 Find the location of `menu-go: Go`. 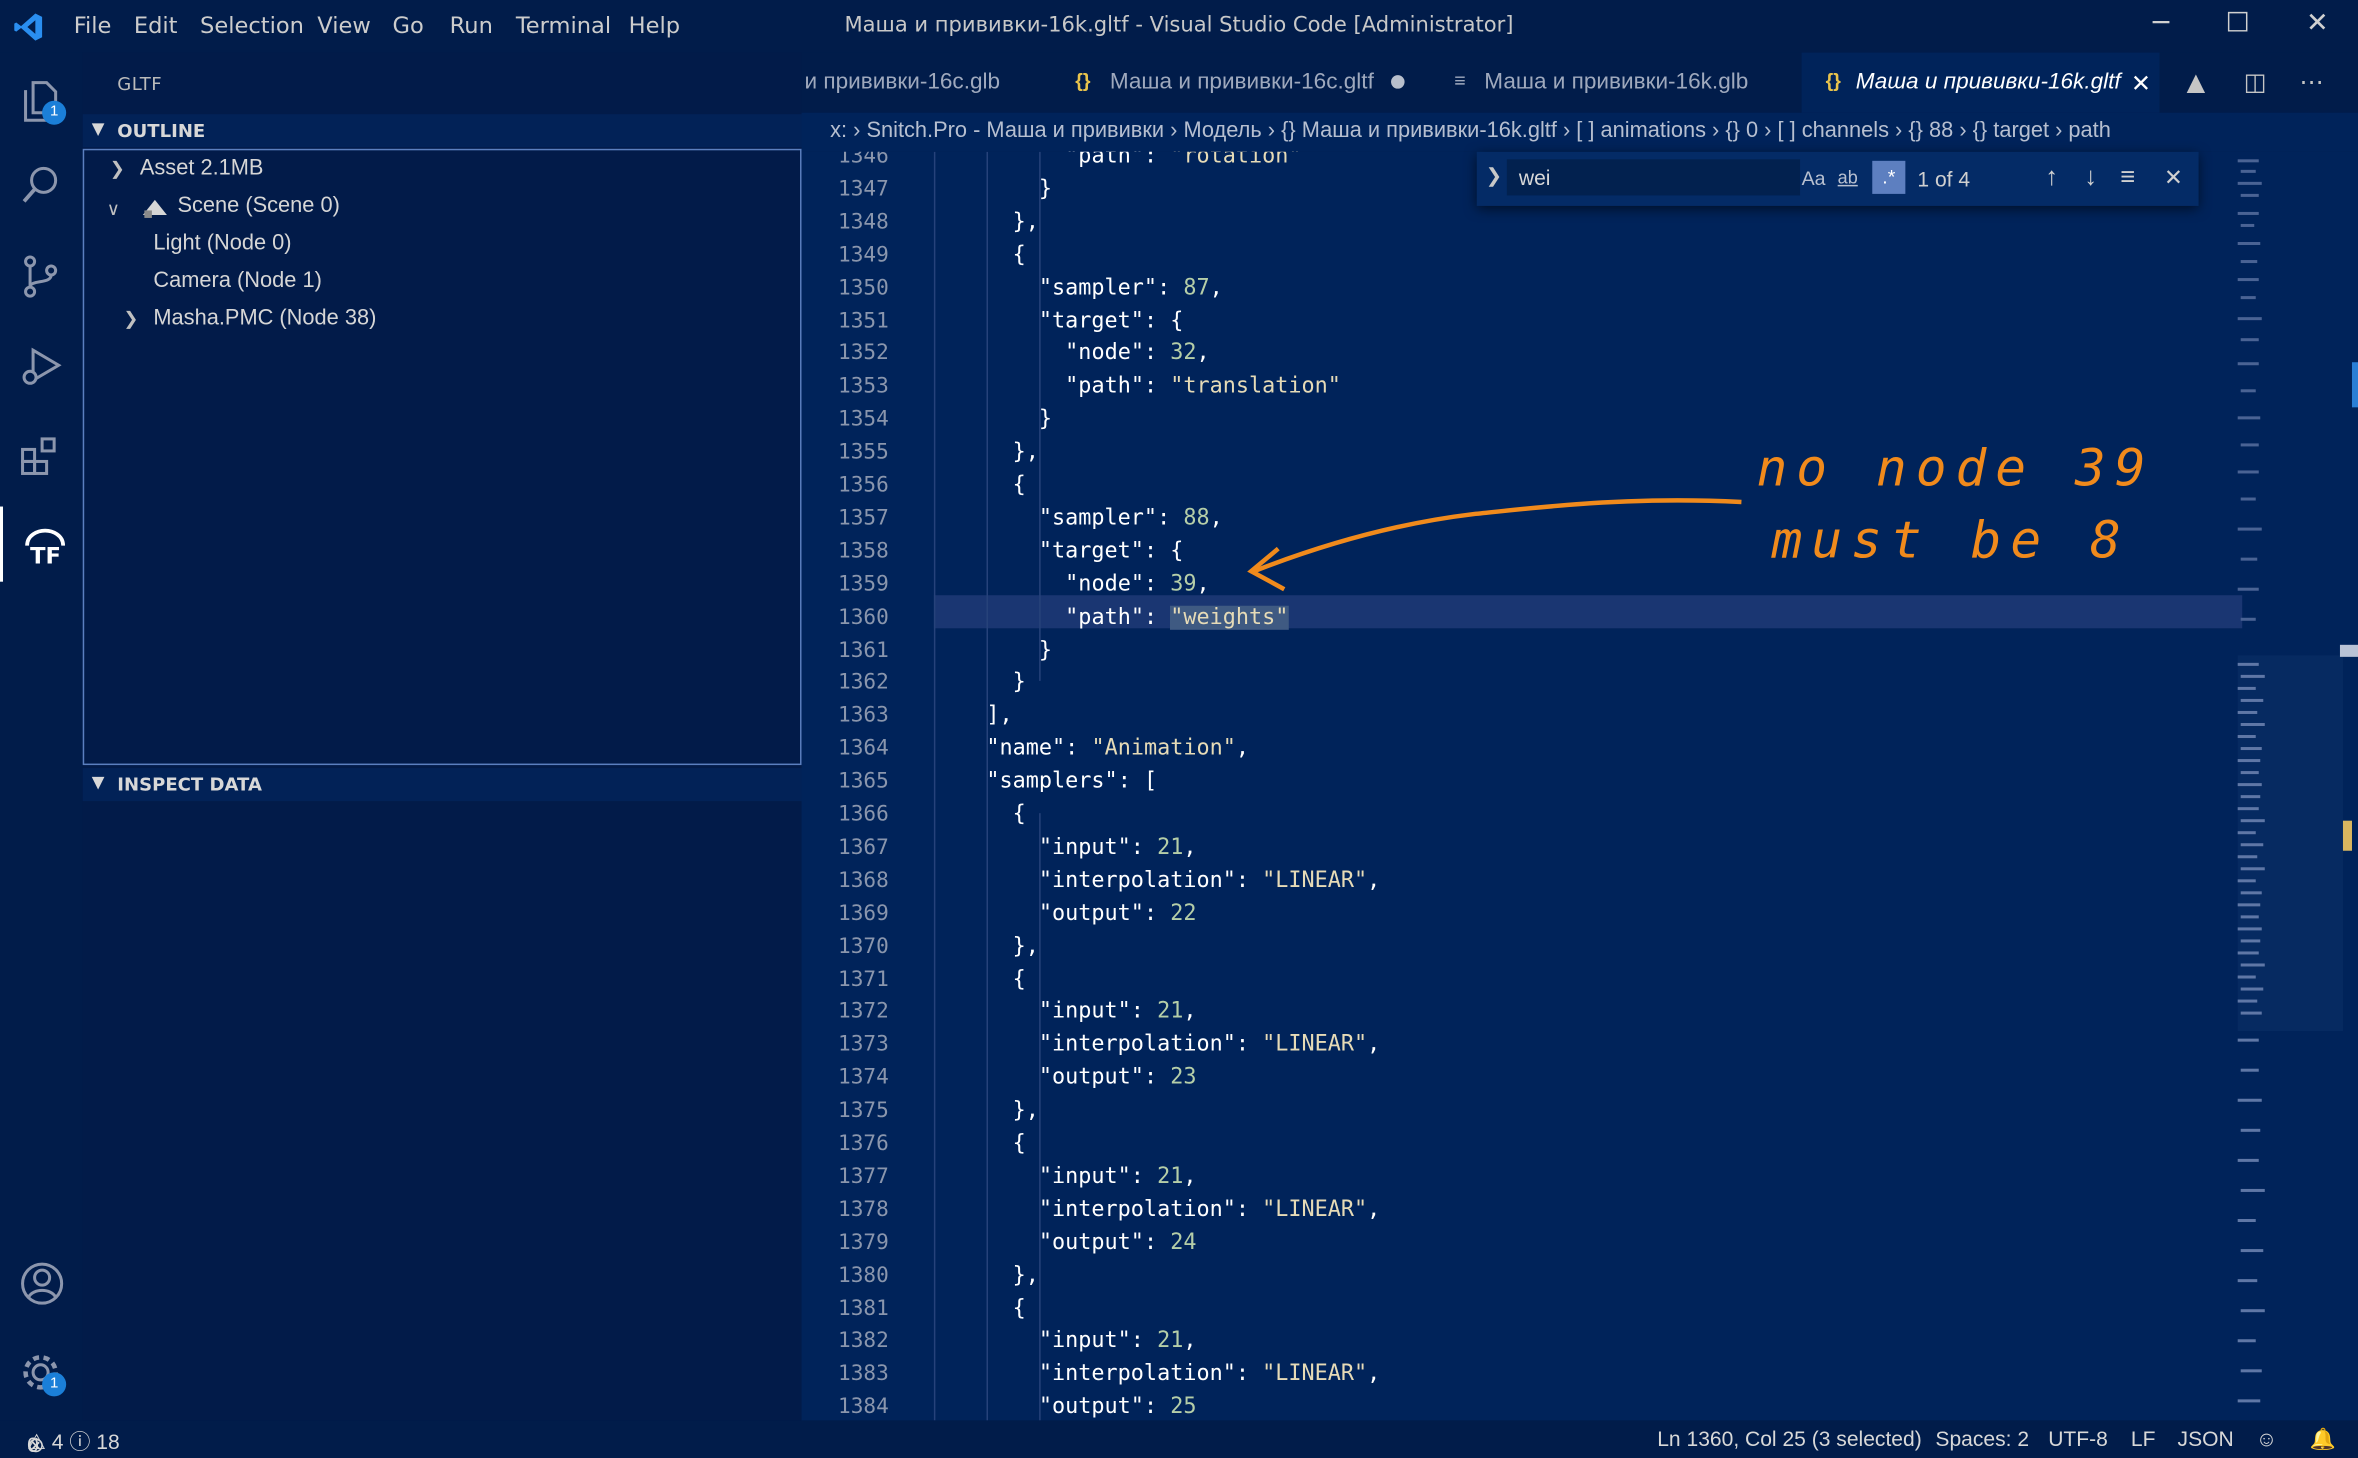

menu-go: Go is located at coordinates (407, 25).